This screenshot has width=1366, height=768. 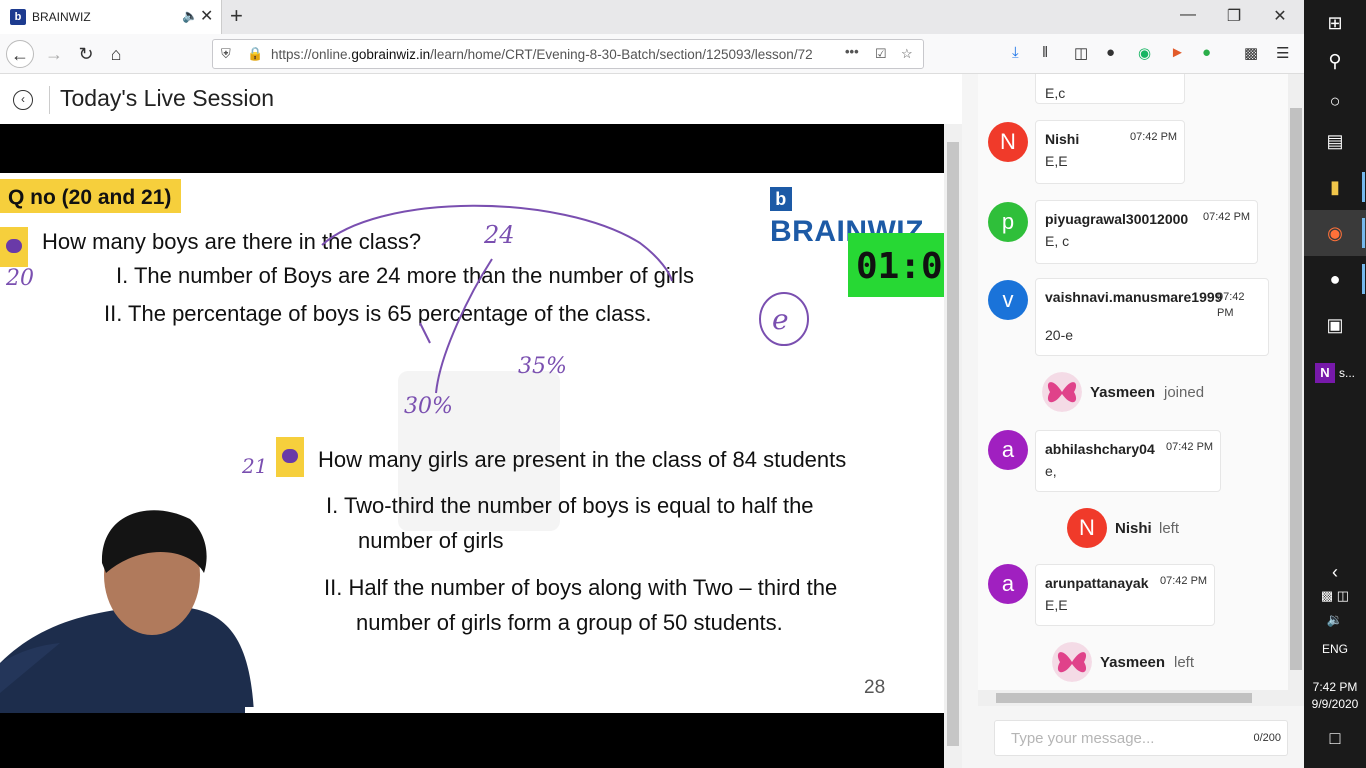 What do you see at coordinates (1128, 461) in the screenshot?
I see `message-bubble: abhilashchary04 07:42 PM e,` at bounding box center [1128, 461].